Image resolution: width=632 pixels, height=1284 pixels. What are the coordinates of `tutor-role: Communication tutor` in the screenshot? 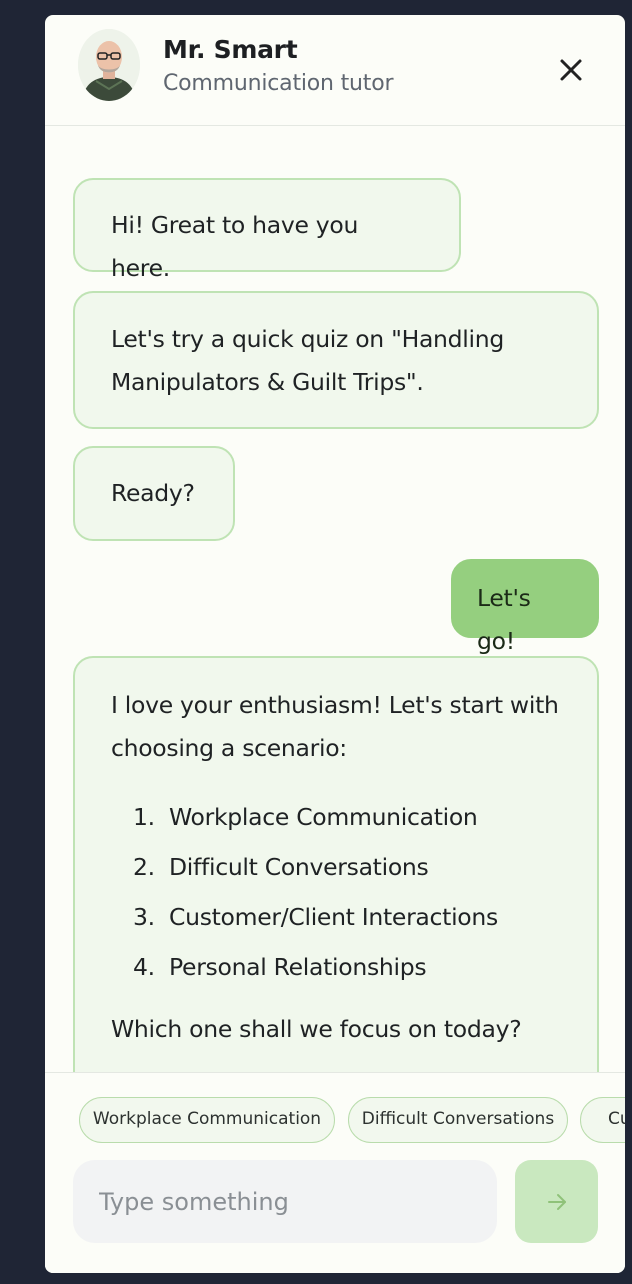 It's located at (278, 83).